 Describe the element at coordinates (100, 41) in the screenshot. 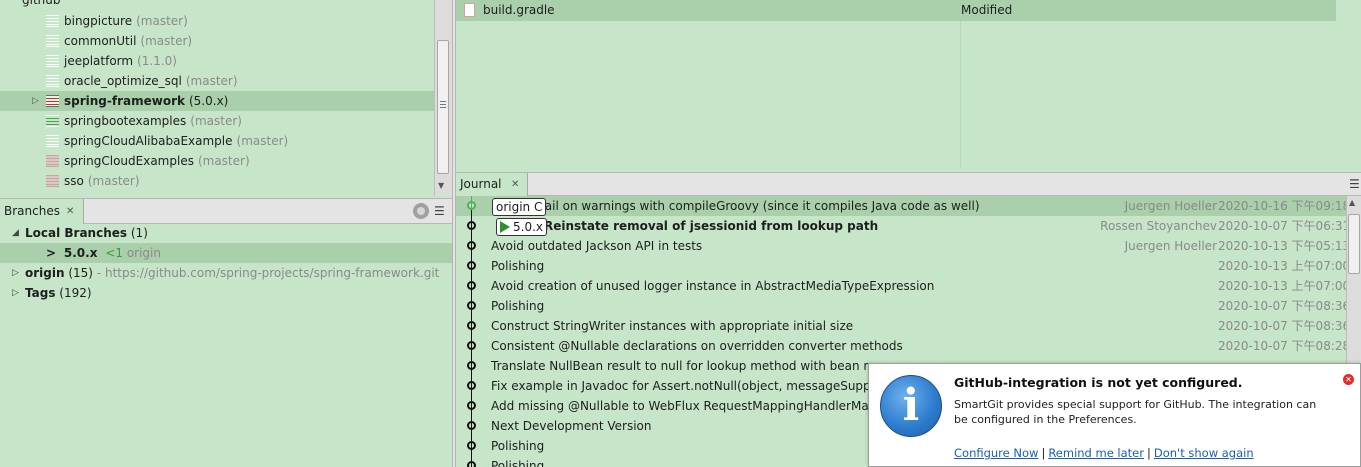

I see `repo-name: commonUtil` at that location.